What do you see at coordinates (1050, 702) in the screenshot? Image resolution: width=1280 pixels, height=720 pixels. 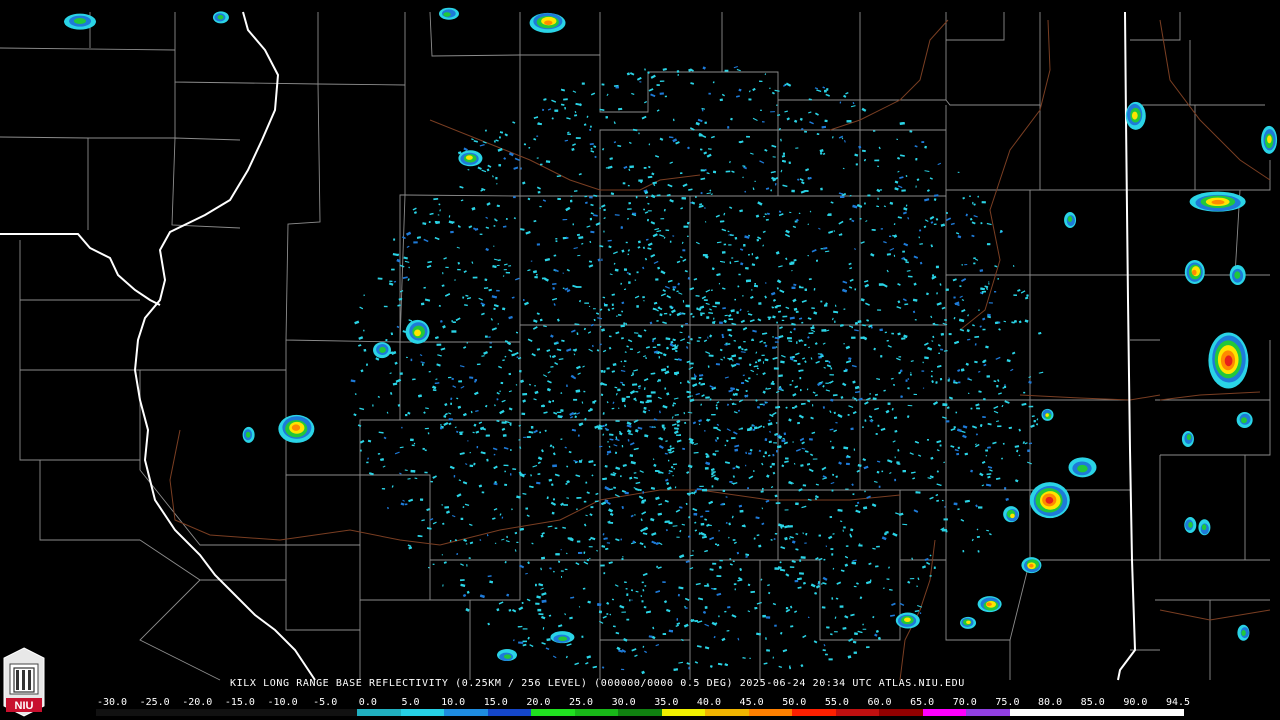 I see `scale-label: 80.0` at bounding box center [1050, 702].